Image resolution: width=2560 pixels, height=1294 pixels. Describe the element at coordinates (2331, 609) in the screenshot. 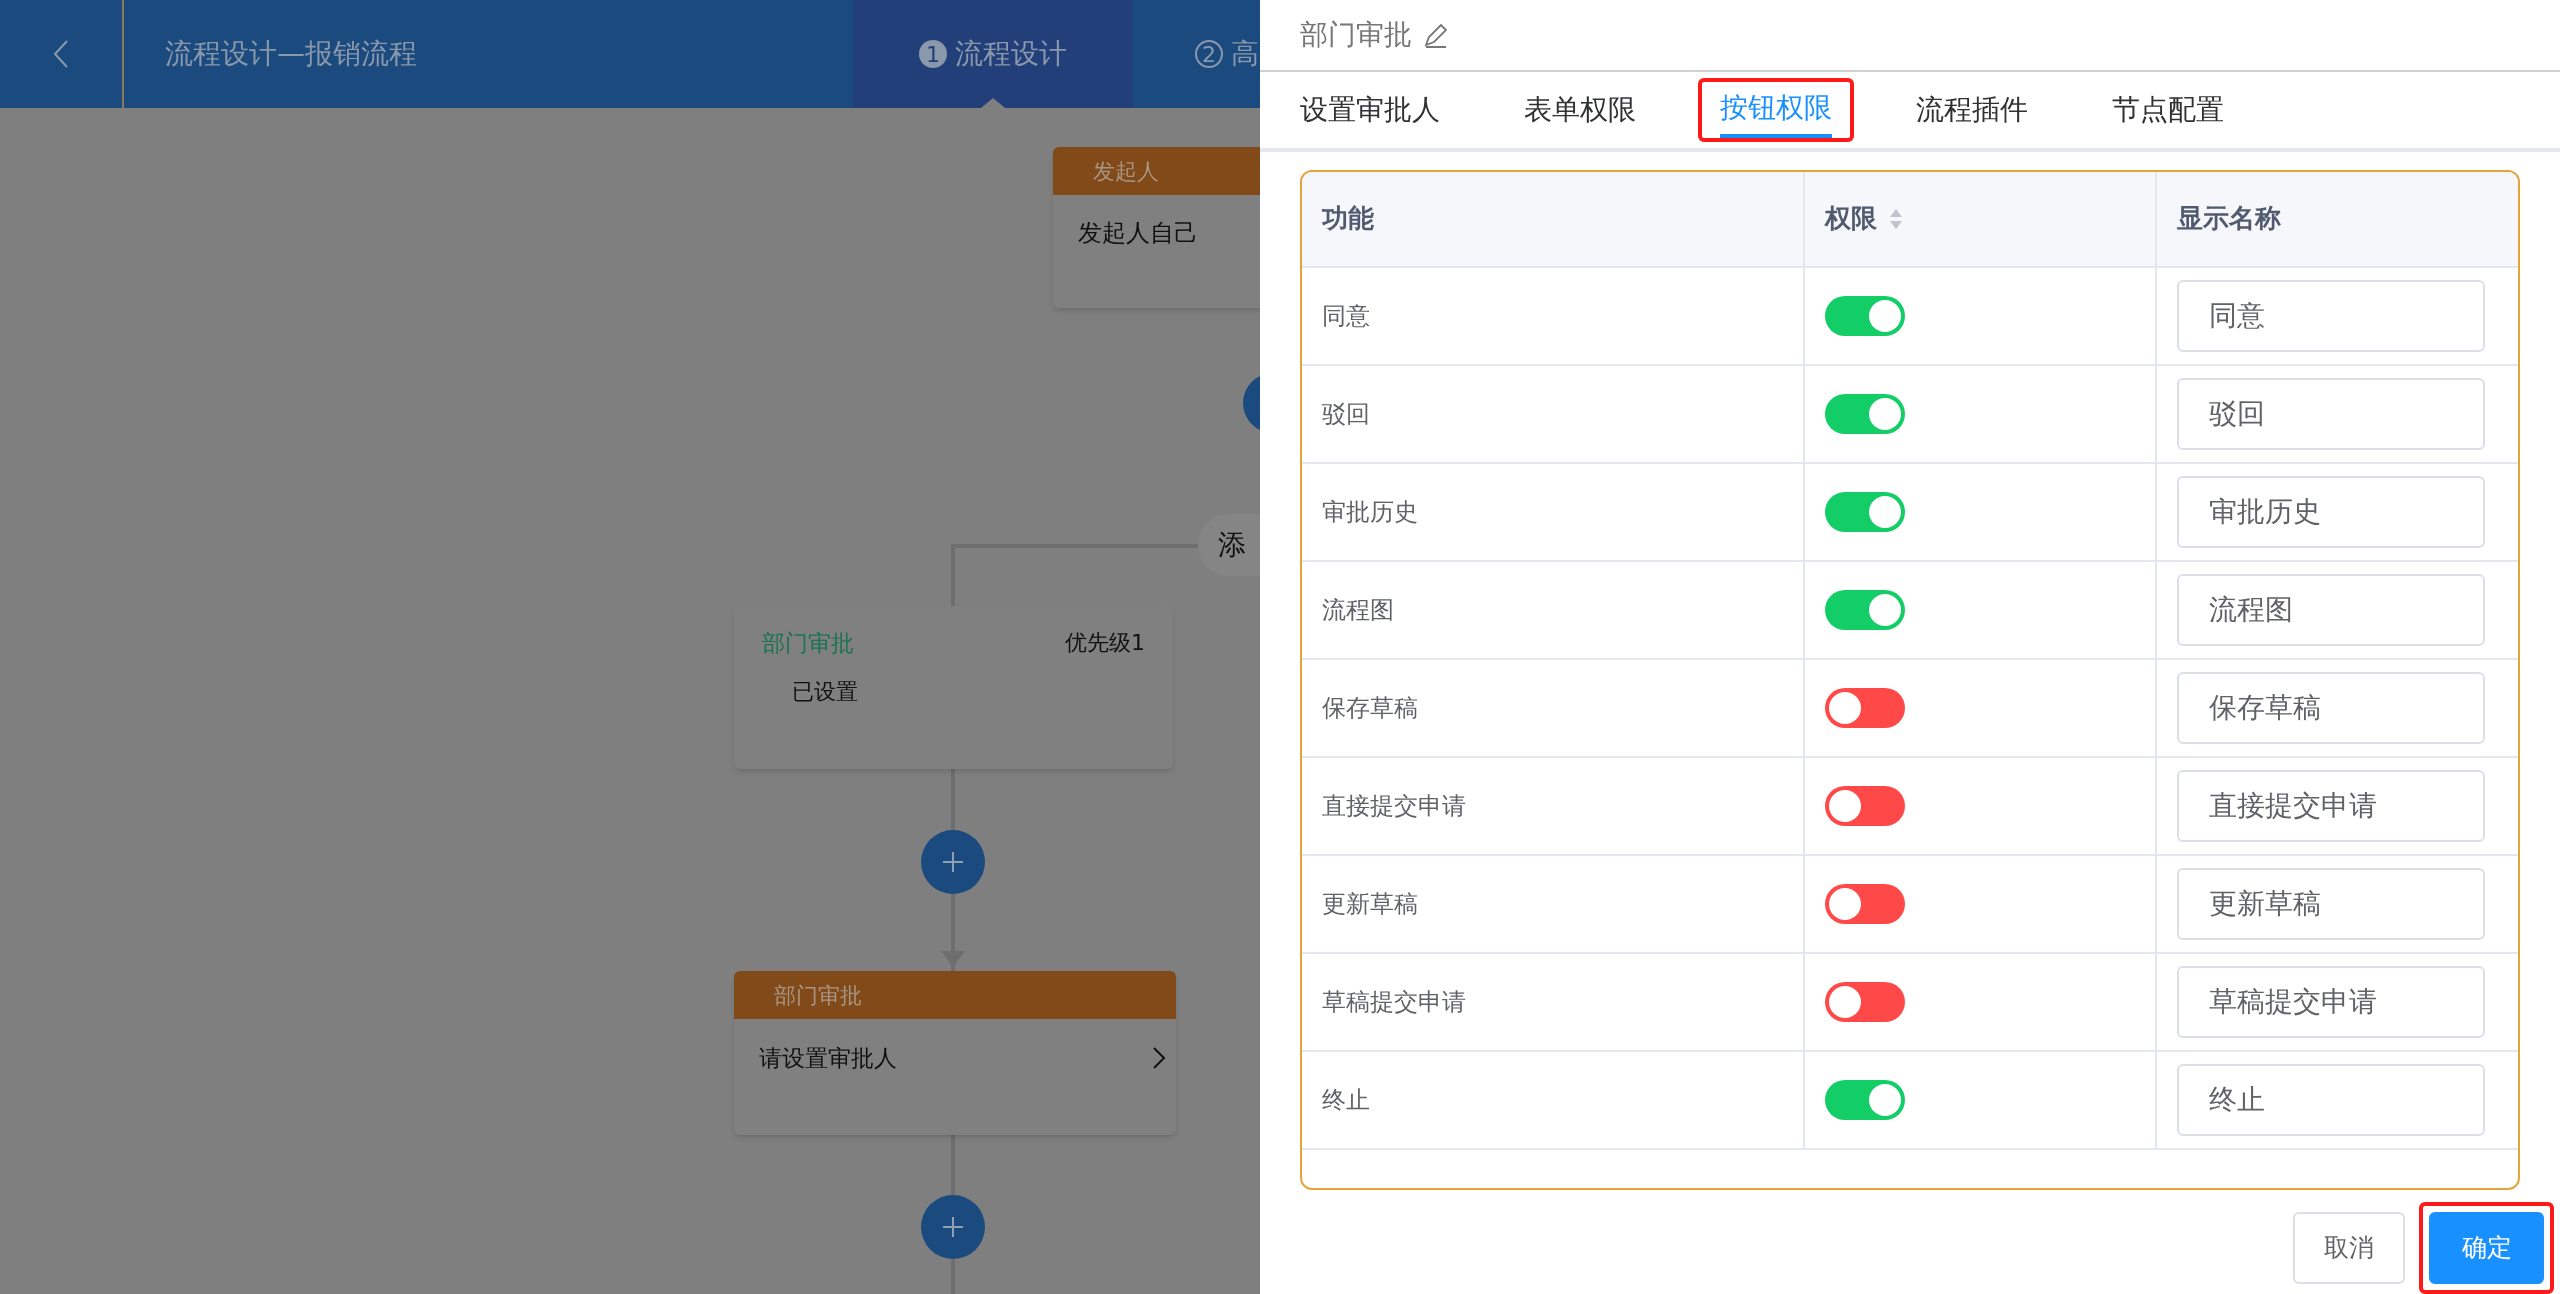

I see `display-name-field: 流程图` at that location.